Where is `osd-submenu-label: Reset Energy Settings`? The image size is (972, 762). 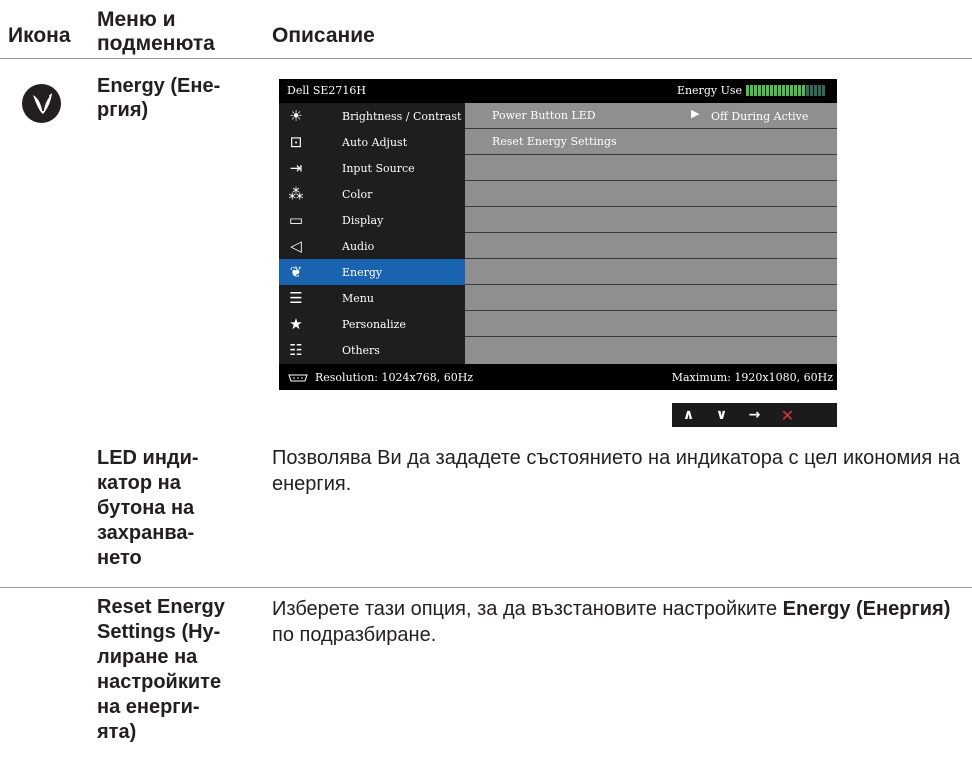 osd-submenu-label: Reset Energy Settings is located at coordinates (554, 141).